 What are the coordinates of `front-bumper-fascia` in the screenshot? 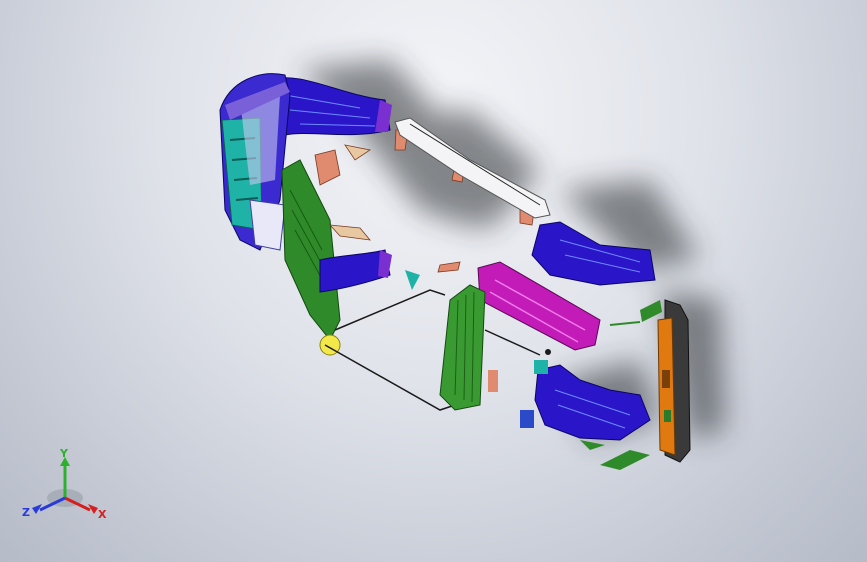 It's located at (255, 162).